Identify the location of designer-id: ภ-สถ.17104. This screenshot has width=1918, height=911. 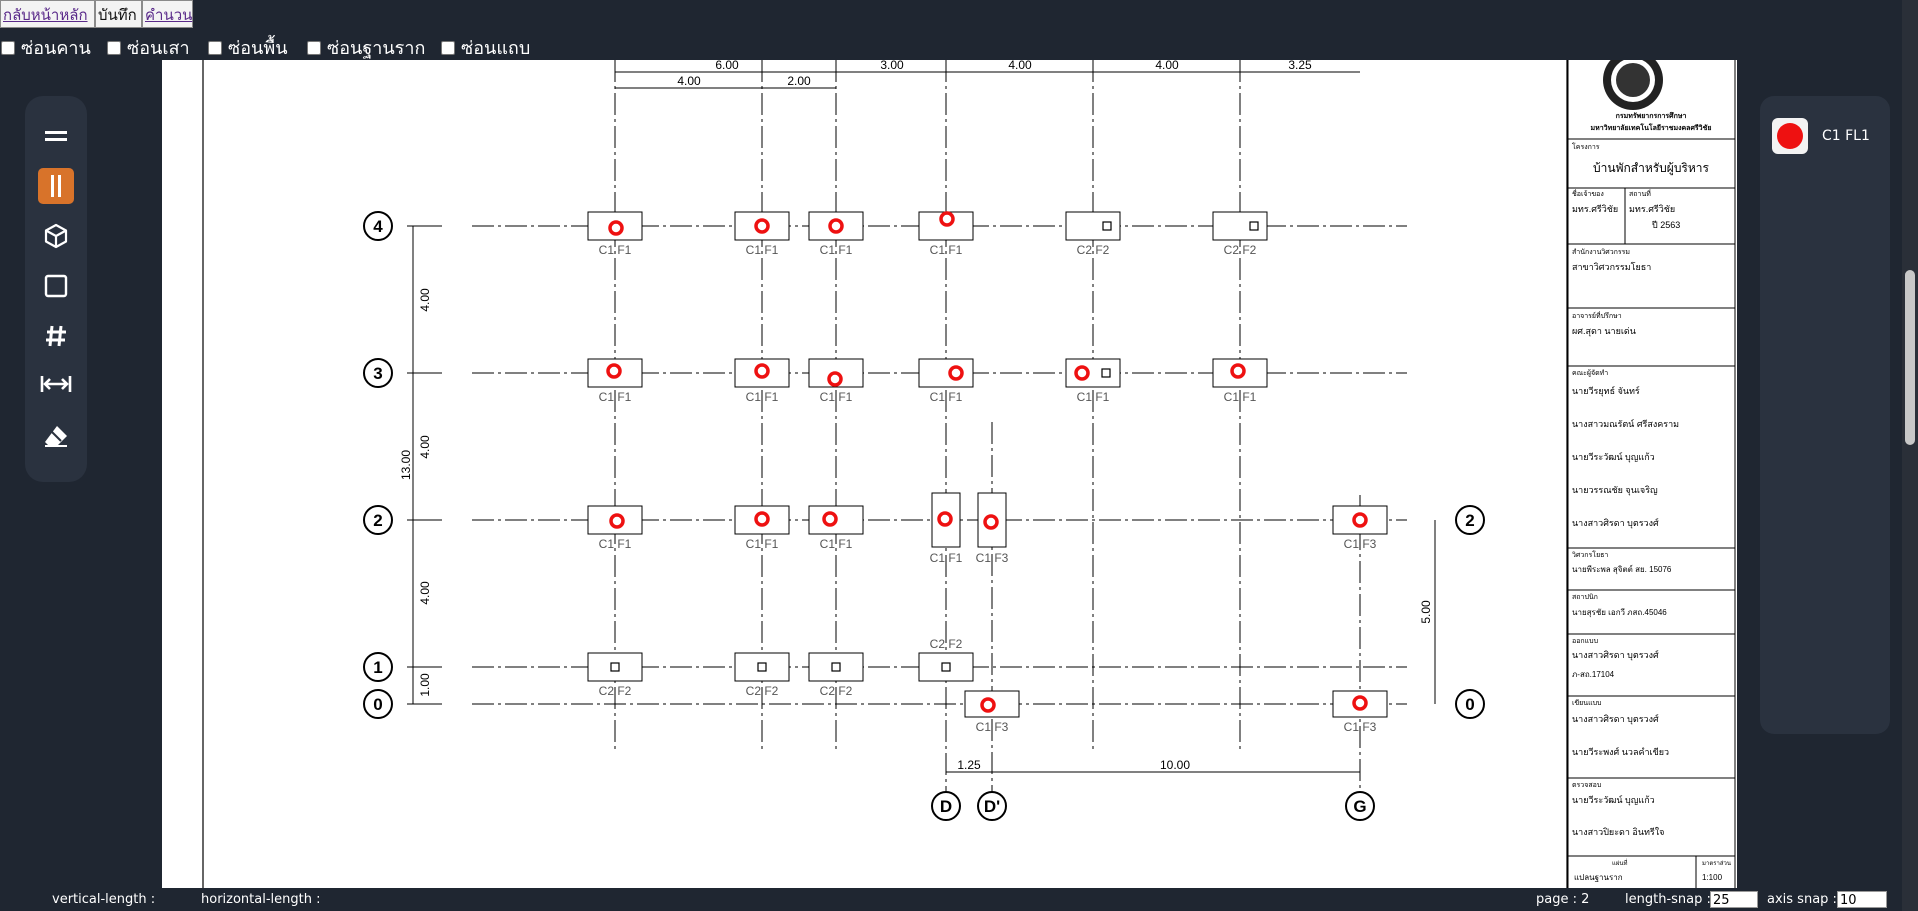
(1593, 674).